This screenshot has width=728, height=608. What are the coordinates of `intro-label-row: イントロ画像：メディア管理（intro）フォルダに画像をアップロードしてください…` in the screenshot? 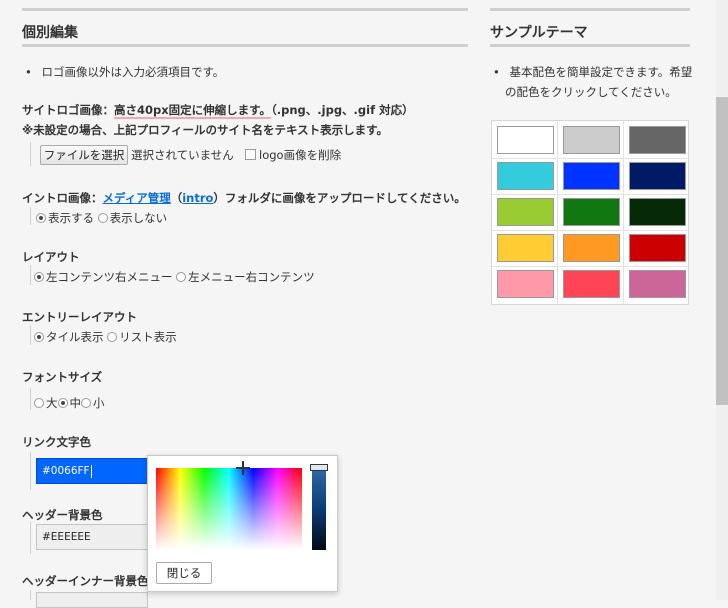 It's located at (244, 198).